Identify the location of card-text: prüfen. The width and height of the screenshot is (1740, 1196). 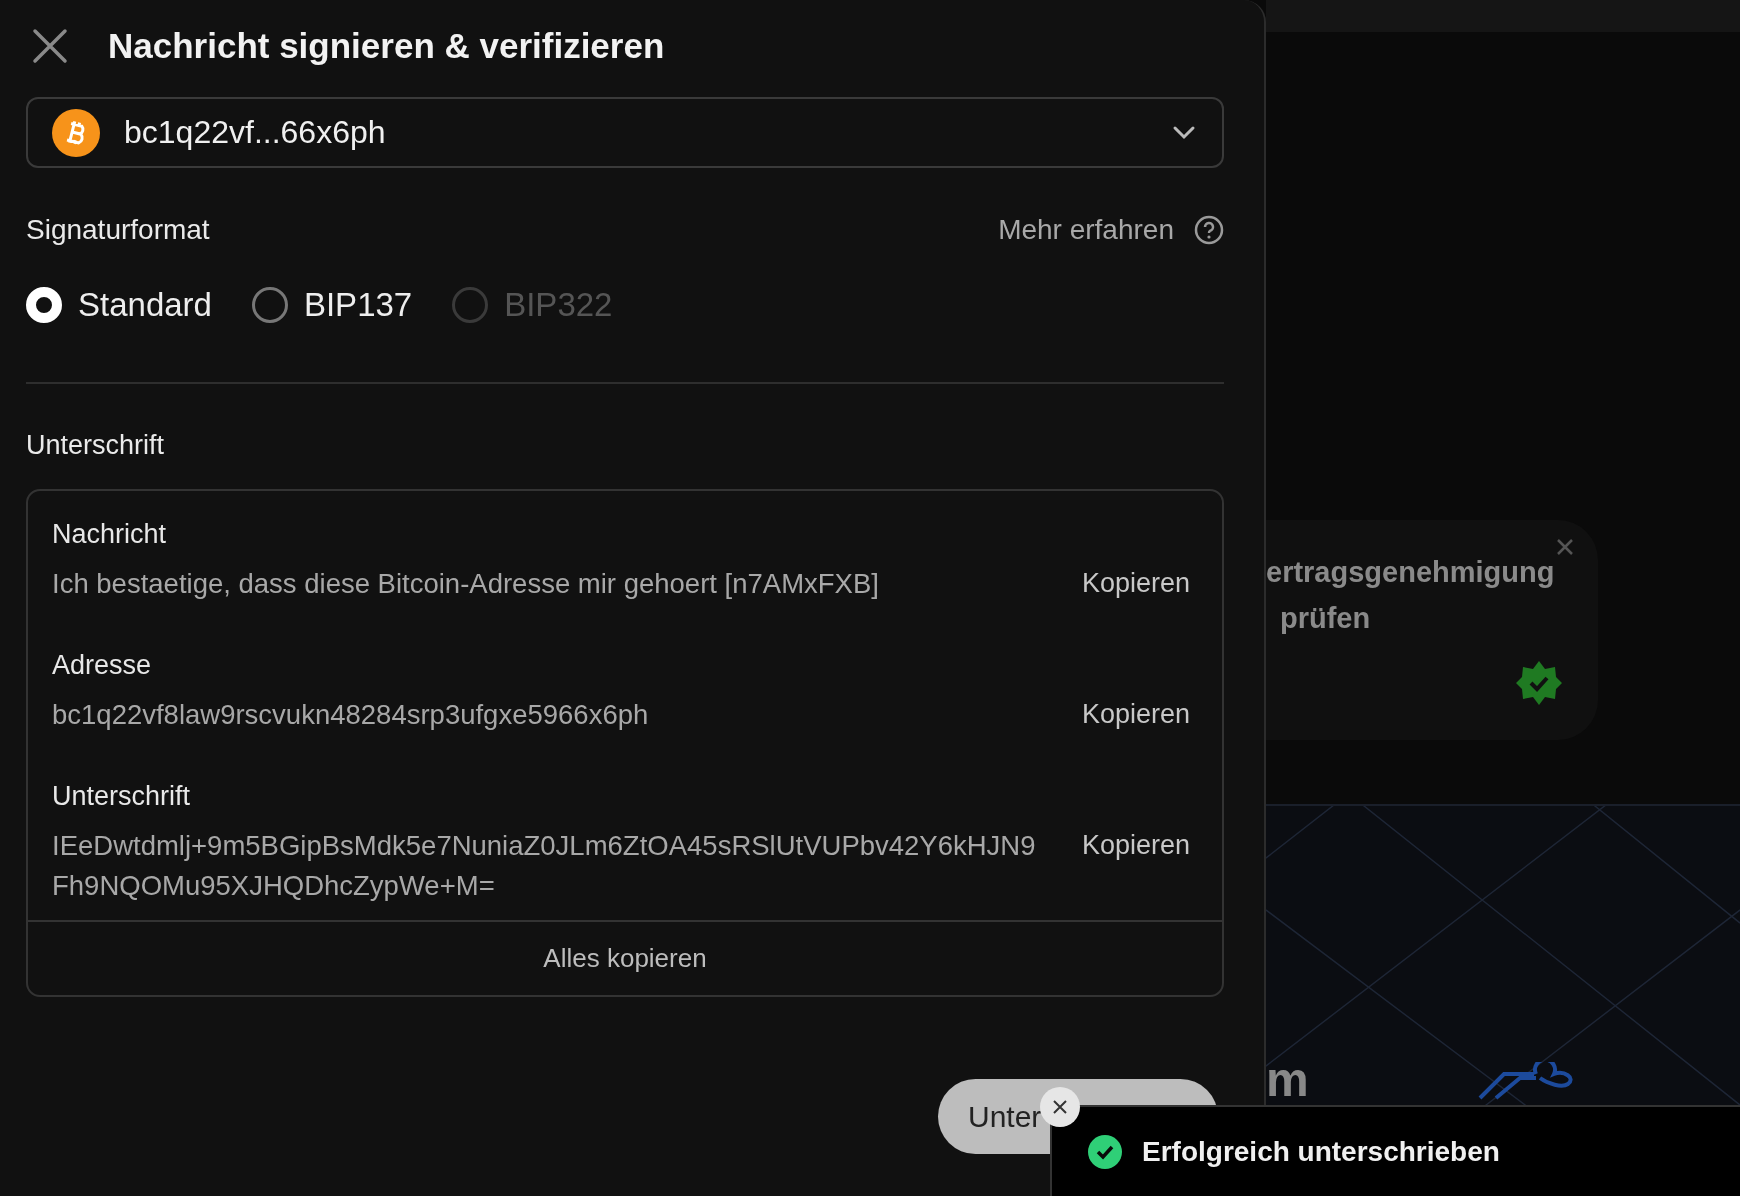
(1325, 618).